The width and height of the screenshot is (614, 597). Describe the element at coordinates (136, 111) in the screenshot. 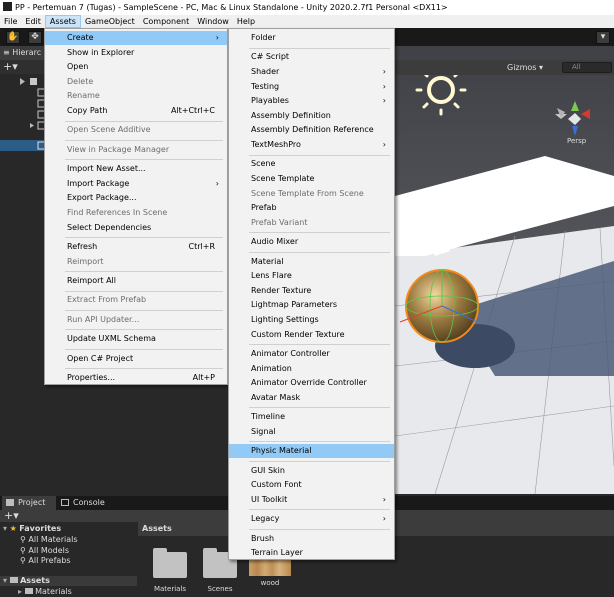

I see `menu-item-copy-path: Copy Path Alt+Ctrl+C` at that location.